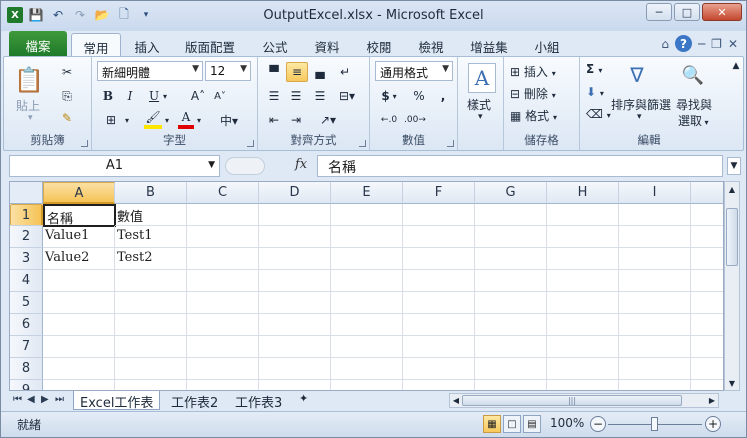  What do you see at coordinates (199, 120) in the screenshot?
I see `font-color-dropdown-icon: ▾` at bounding box center [199, 120].